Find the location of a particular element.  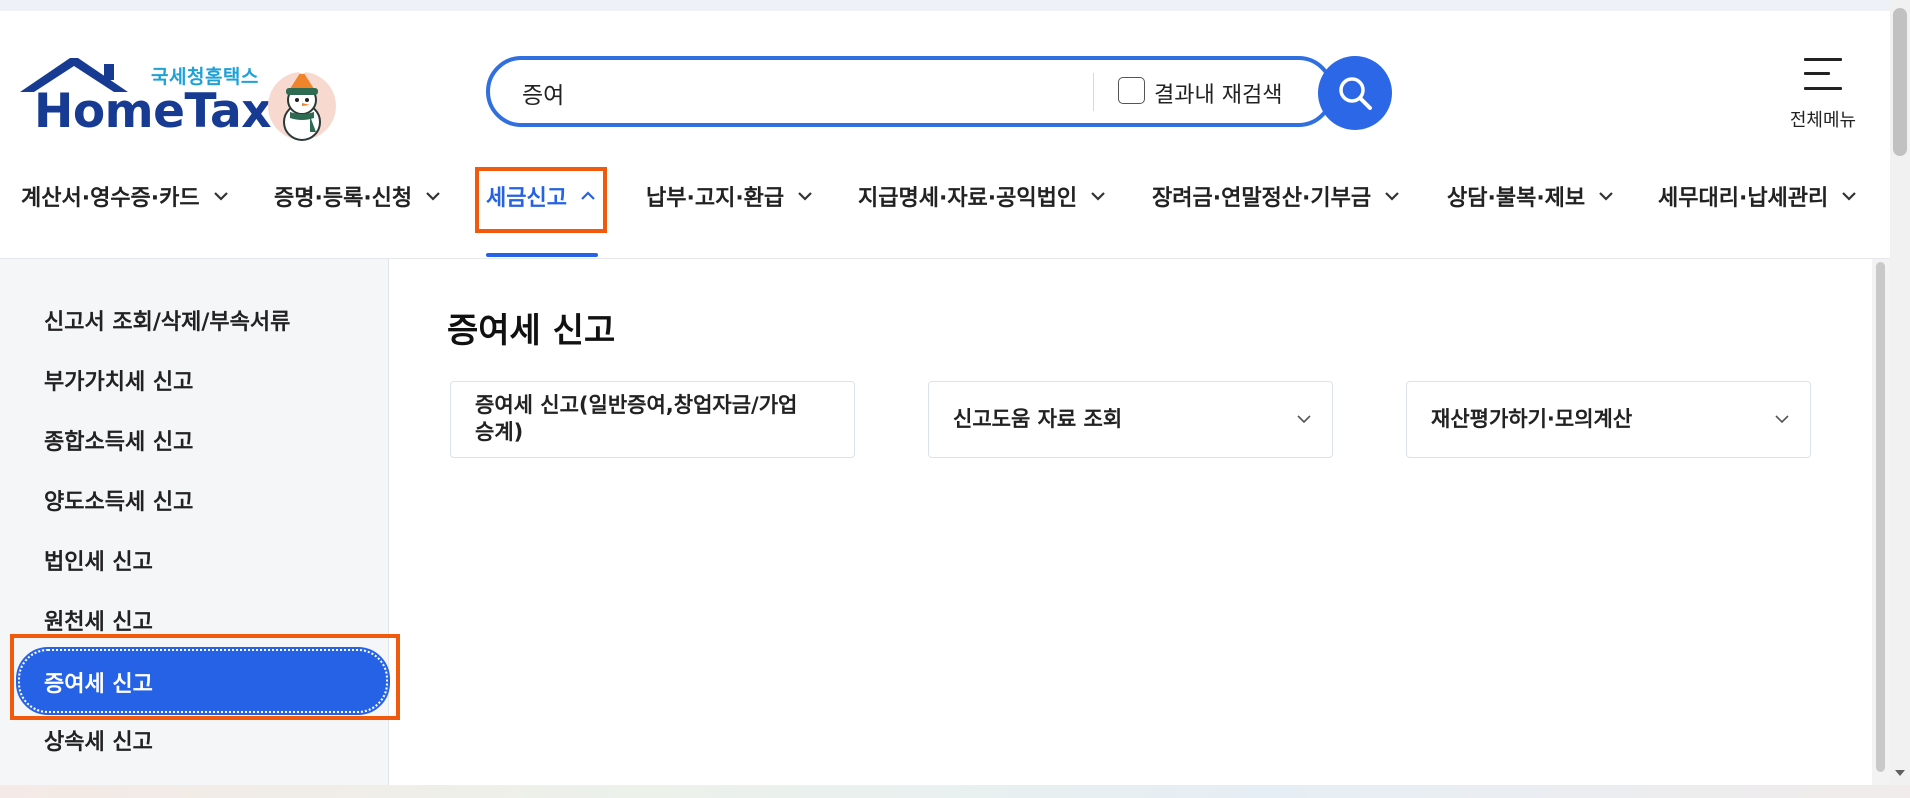

search-icon is located at coordinates (1355, 93).